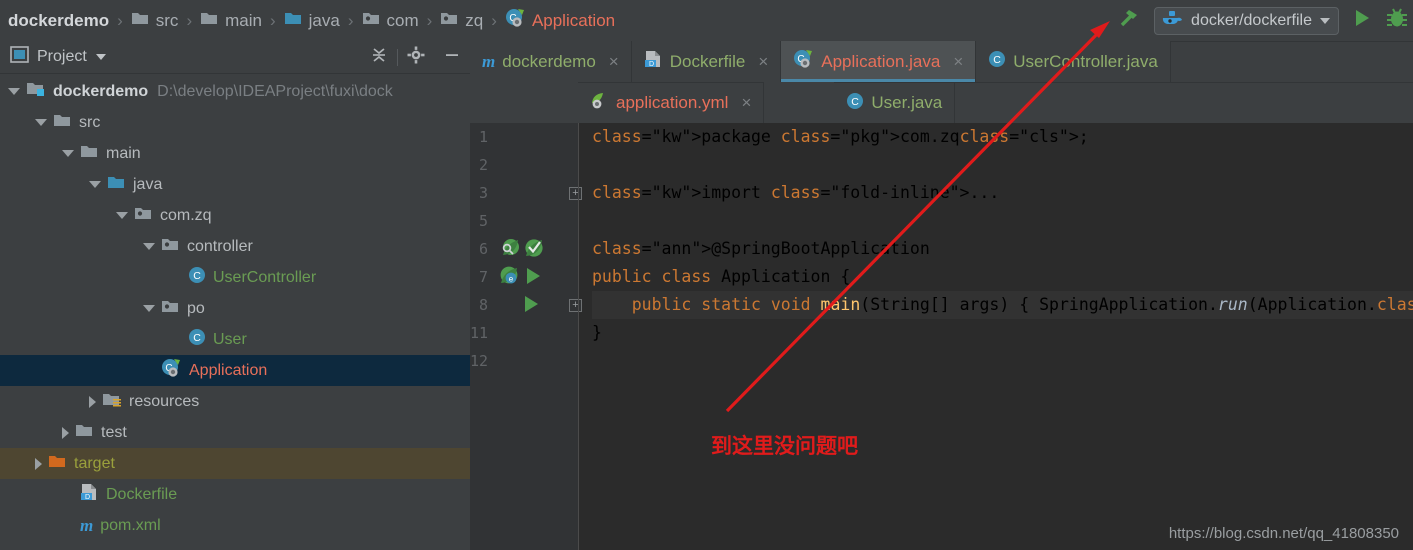 Image resolution: width=1413 pixels, height=550 pixels. What do you see at coordinates (452, 57) in the screenshot?
I see `hide-panel-icon` at bounding box center [452, 57].